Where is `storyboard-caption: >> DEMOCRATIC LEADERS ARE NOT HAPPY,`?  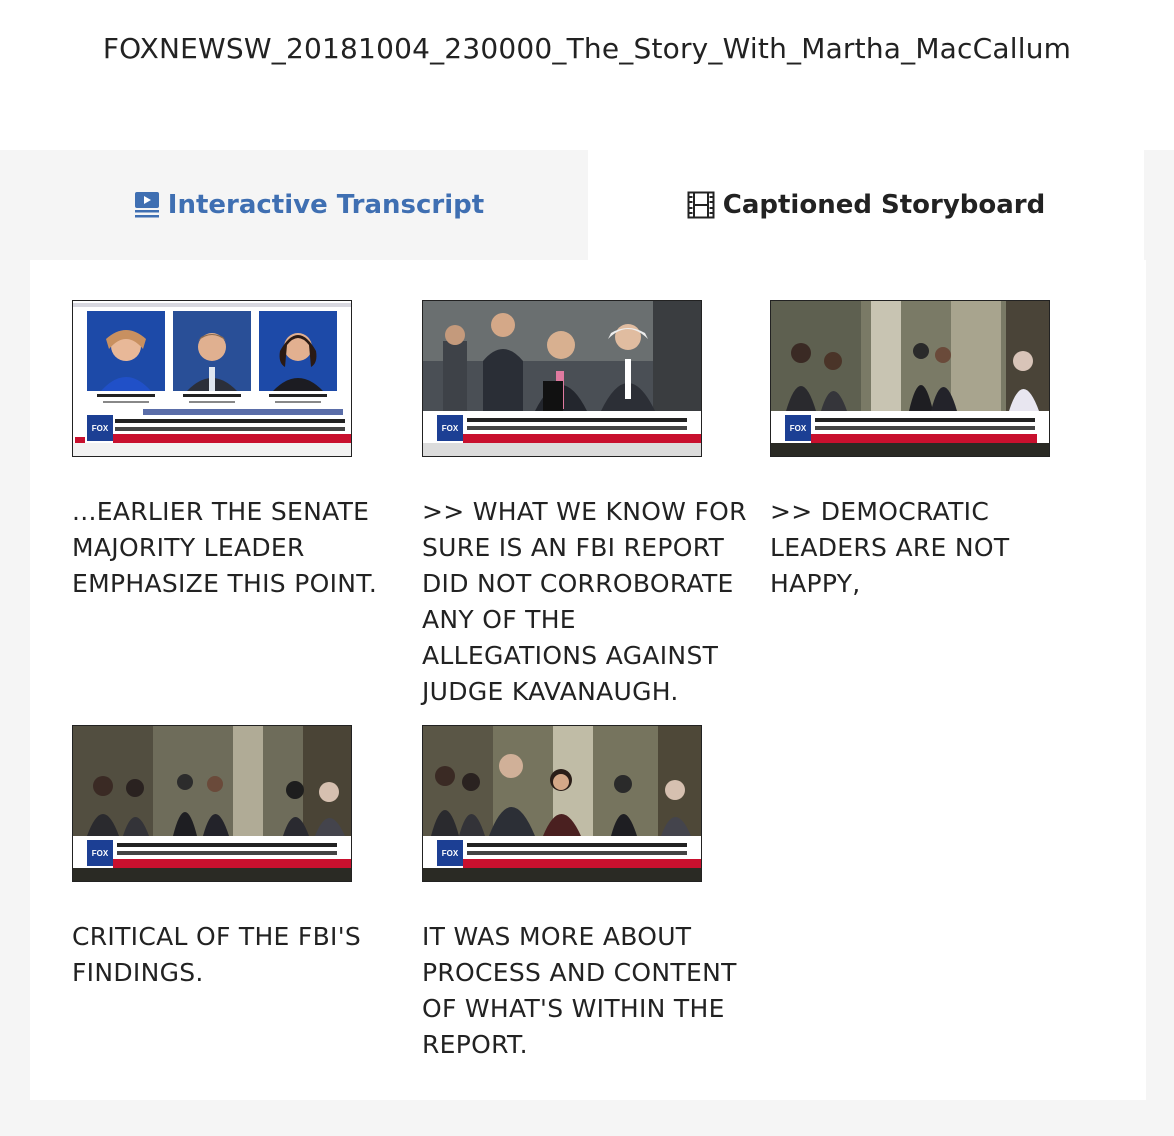 storyboard-caption: >> DEMOCRATIC LEADERS ARE NOT HAPPY, is located at coordinates (890, 547).